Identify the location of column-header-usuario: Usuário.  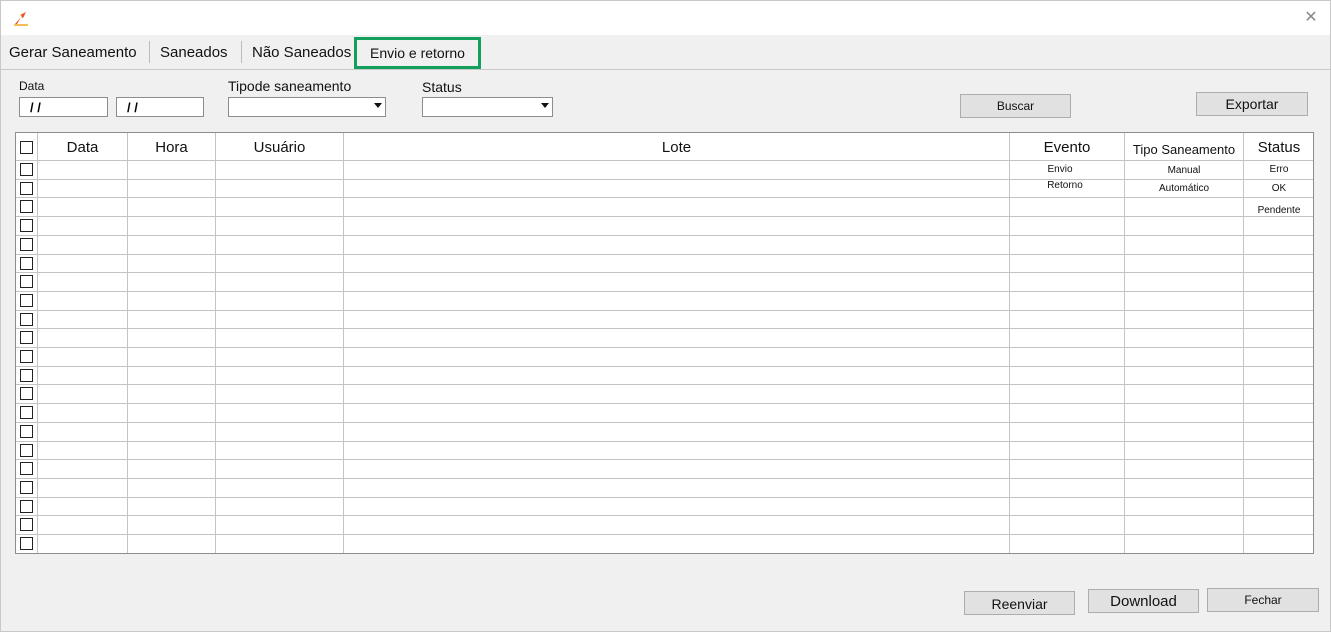
(279, 147).